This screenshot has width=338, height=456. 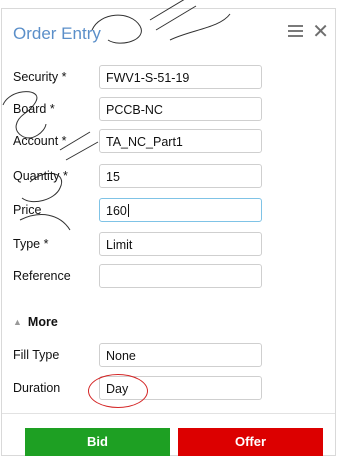 What do you see at coordinates (40, 176) in the screenshot?
I see `quantity-label: Quantity *` at bounding box center [40, 176].